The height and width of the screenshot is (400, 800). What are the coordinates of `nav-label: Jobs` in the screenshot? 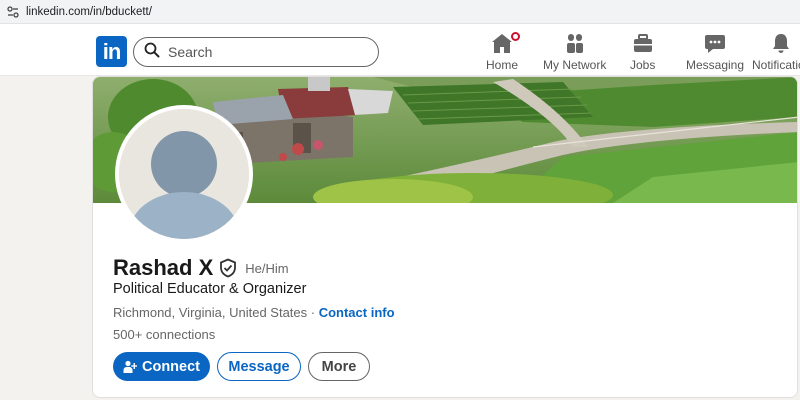 It's located at (643, 65).